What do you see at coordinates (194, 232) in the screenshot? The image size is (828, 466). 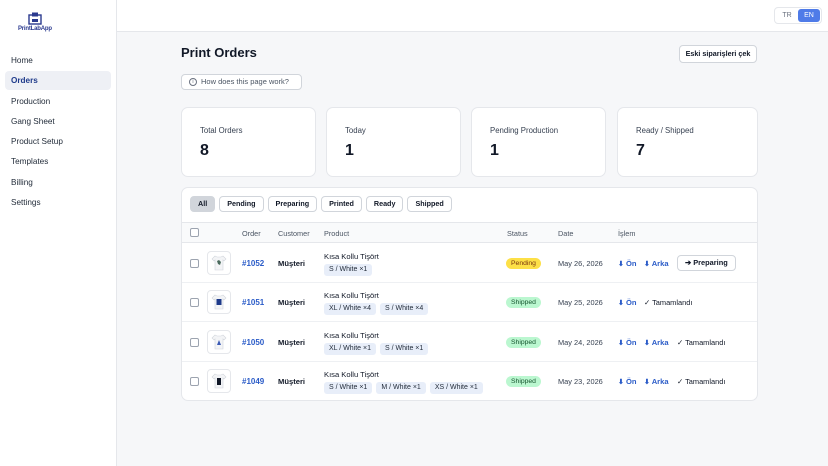 I see `select-all-checkbox` at bounding box center [194, 232].